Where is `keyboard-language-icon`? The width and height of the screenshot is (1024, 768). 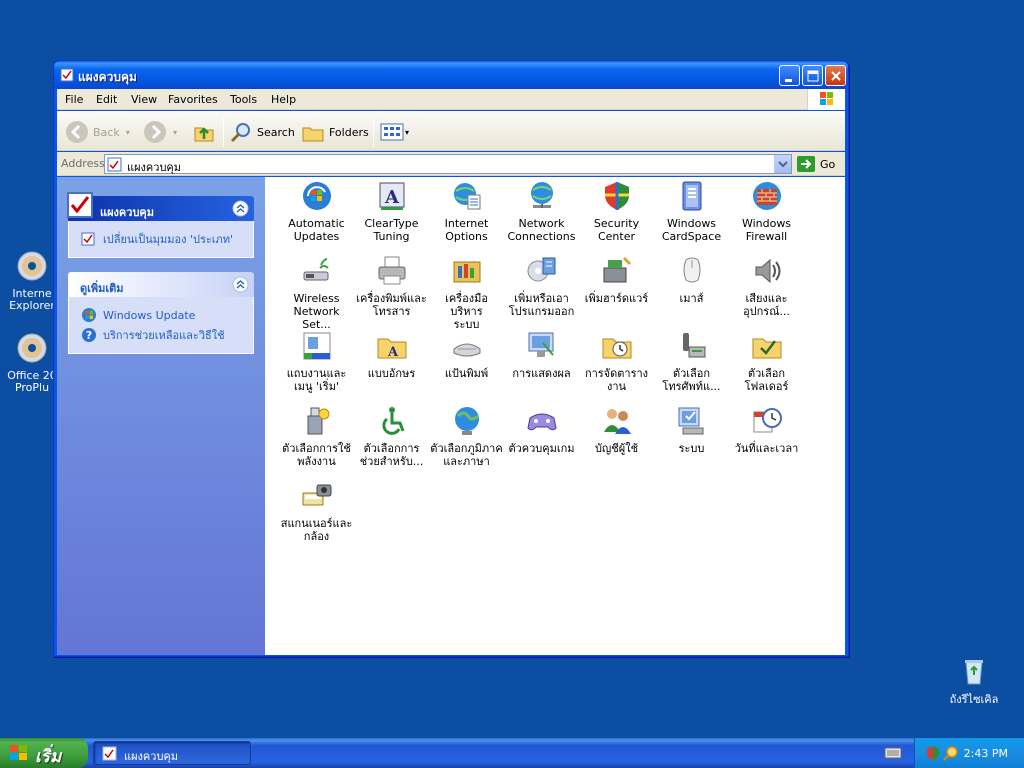 keyboard-language-icon is located at coordinates (893, 753).